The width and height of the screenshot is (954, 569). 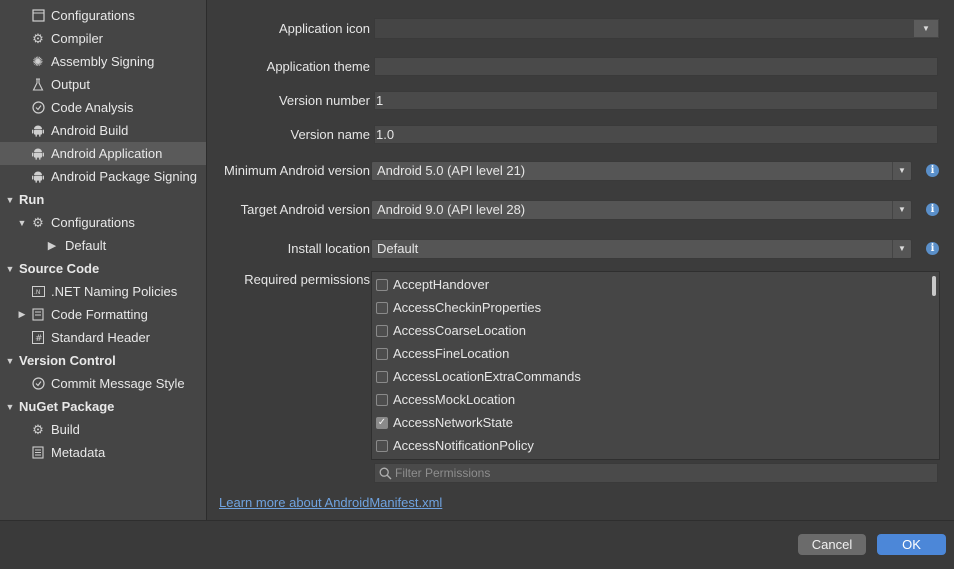 I want to click on sidebar-item-label: Android Build, so click(x=90, y=130).